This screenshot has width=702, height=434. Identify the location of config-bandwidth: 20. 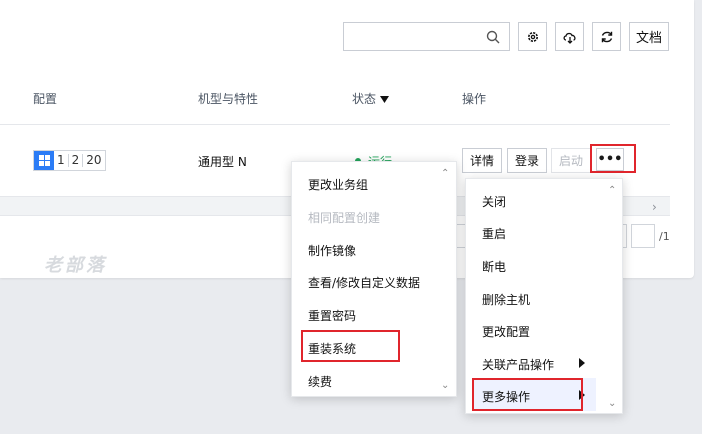
(94, 160).